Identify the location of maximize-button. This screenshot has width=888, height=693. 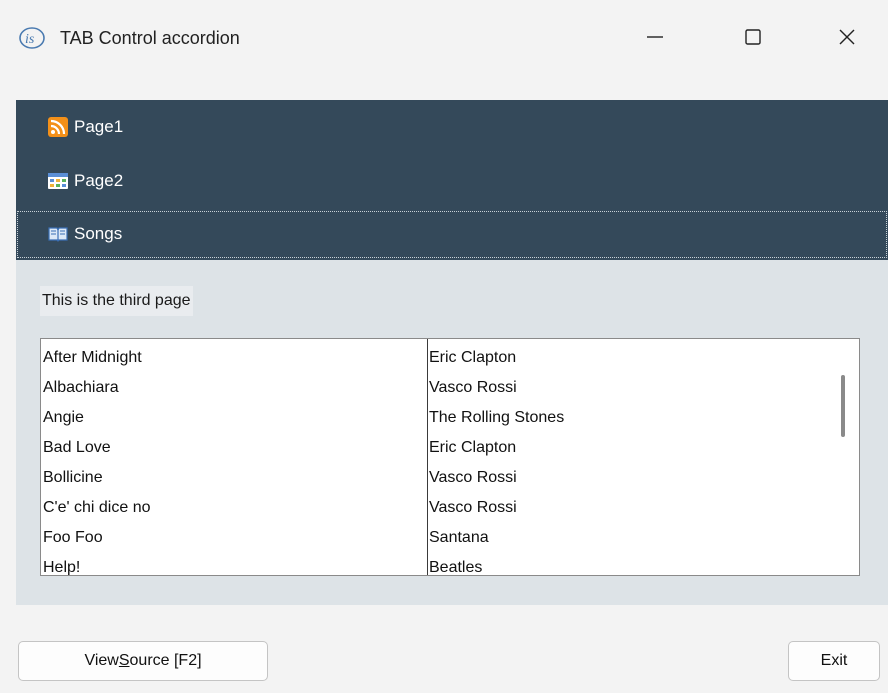
(753, 37).